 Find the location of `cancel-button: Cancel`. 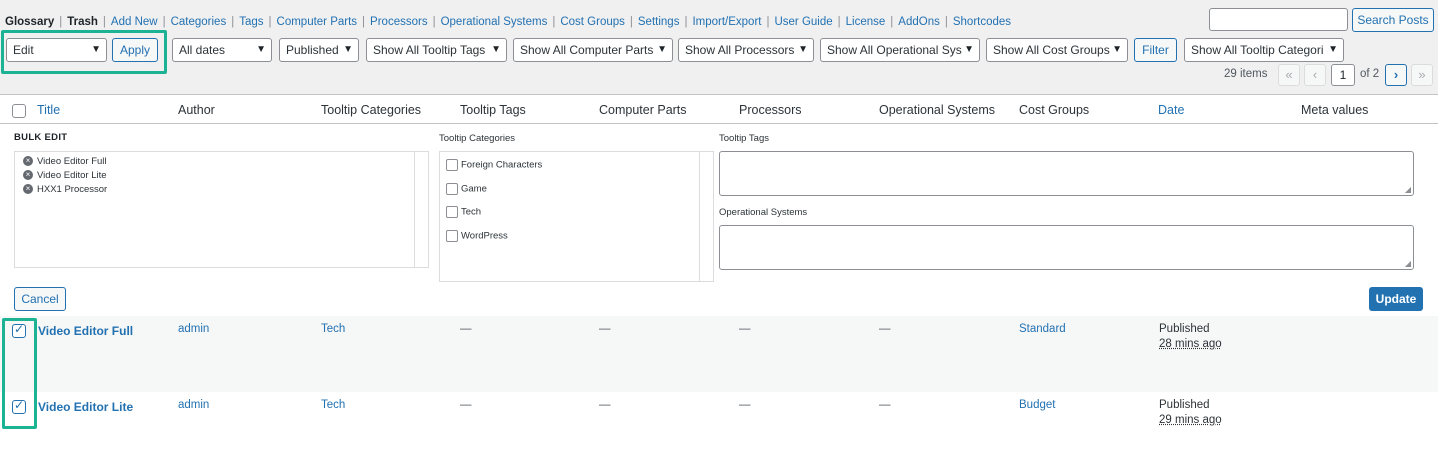

cancel-button: Cancel is located at coordinates (40, 299).